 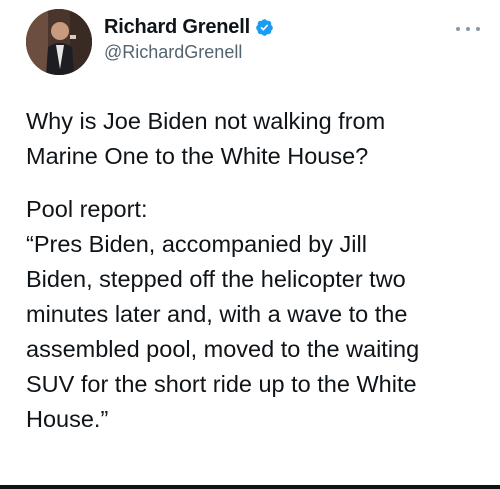 What do you see at coordinates (217, 314) in the screenshot?
I see `tweet-line: minutes later and, with a wave to the` at bounding box center [217, 314].